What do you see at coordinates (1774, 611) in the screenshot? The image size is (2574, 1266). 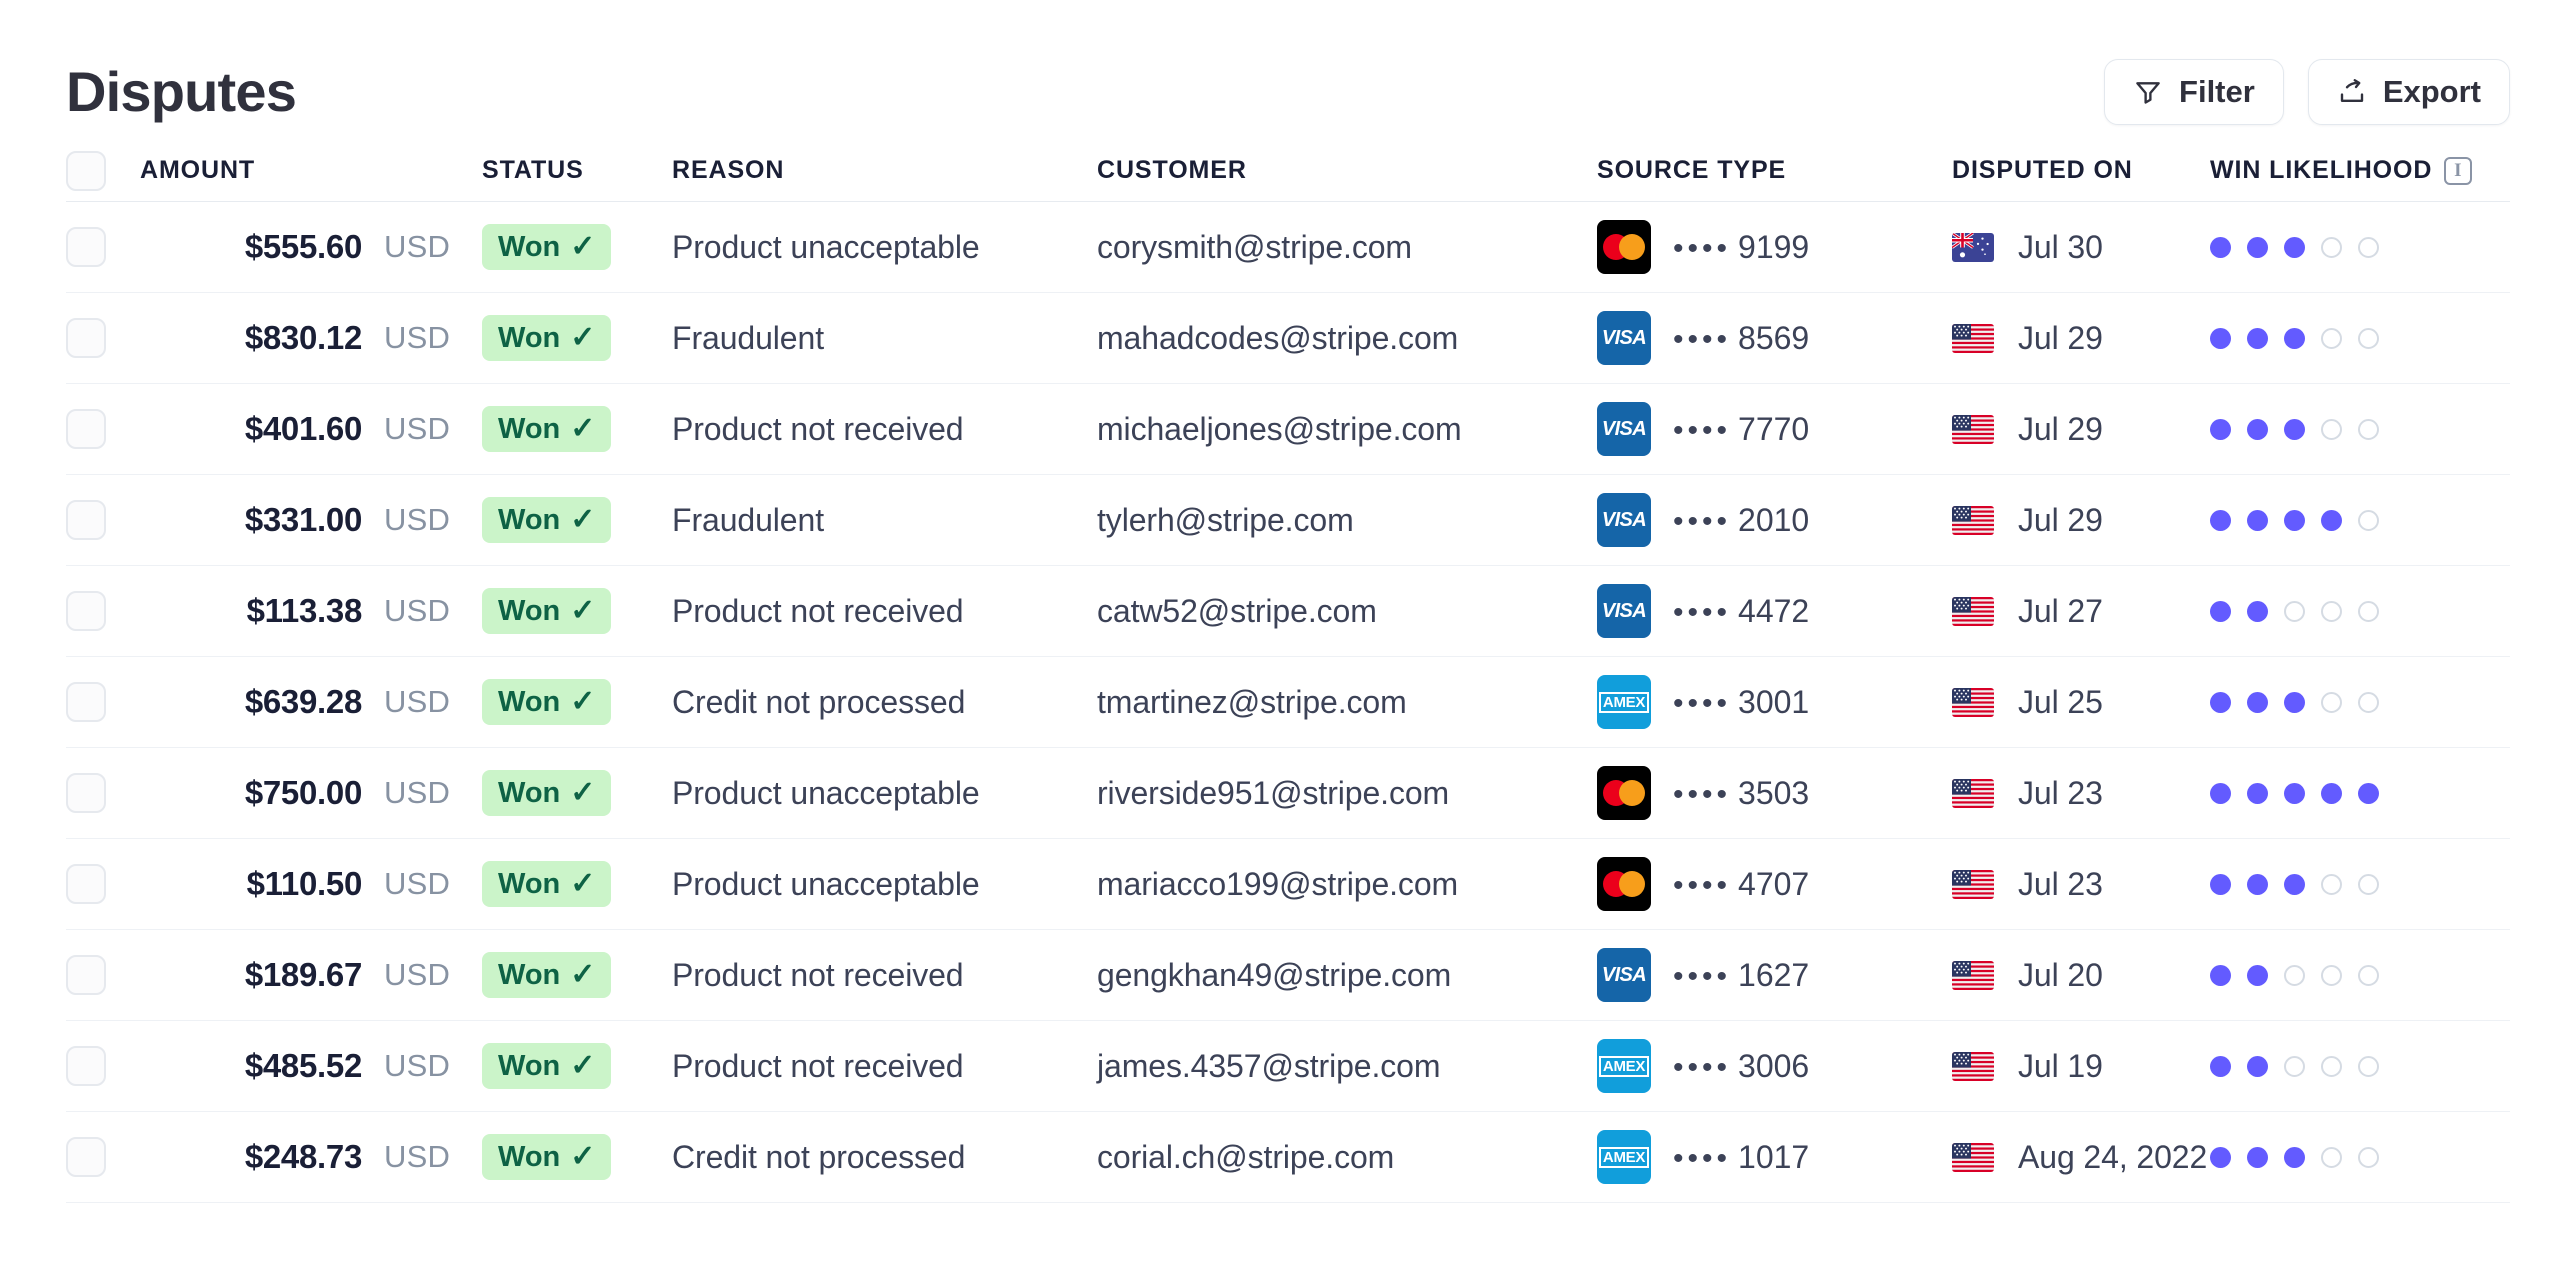 I see `cell-source-type: VISA •••• 4472` at bounding box center [1774, 611].